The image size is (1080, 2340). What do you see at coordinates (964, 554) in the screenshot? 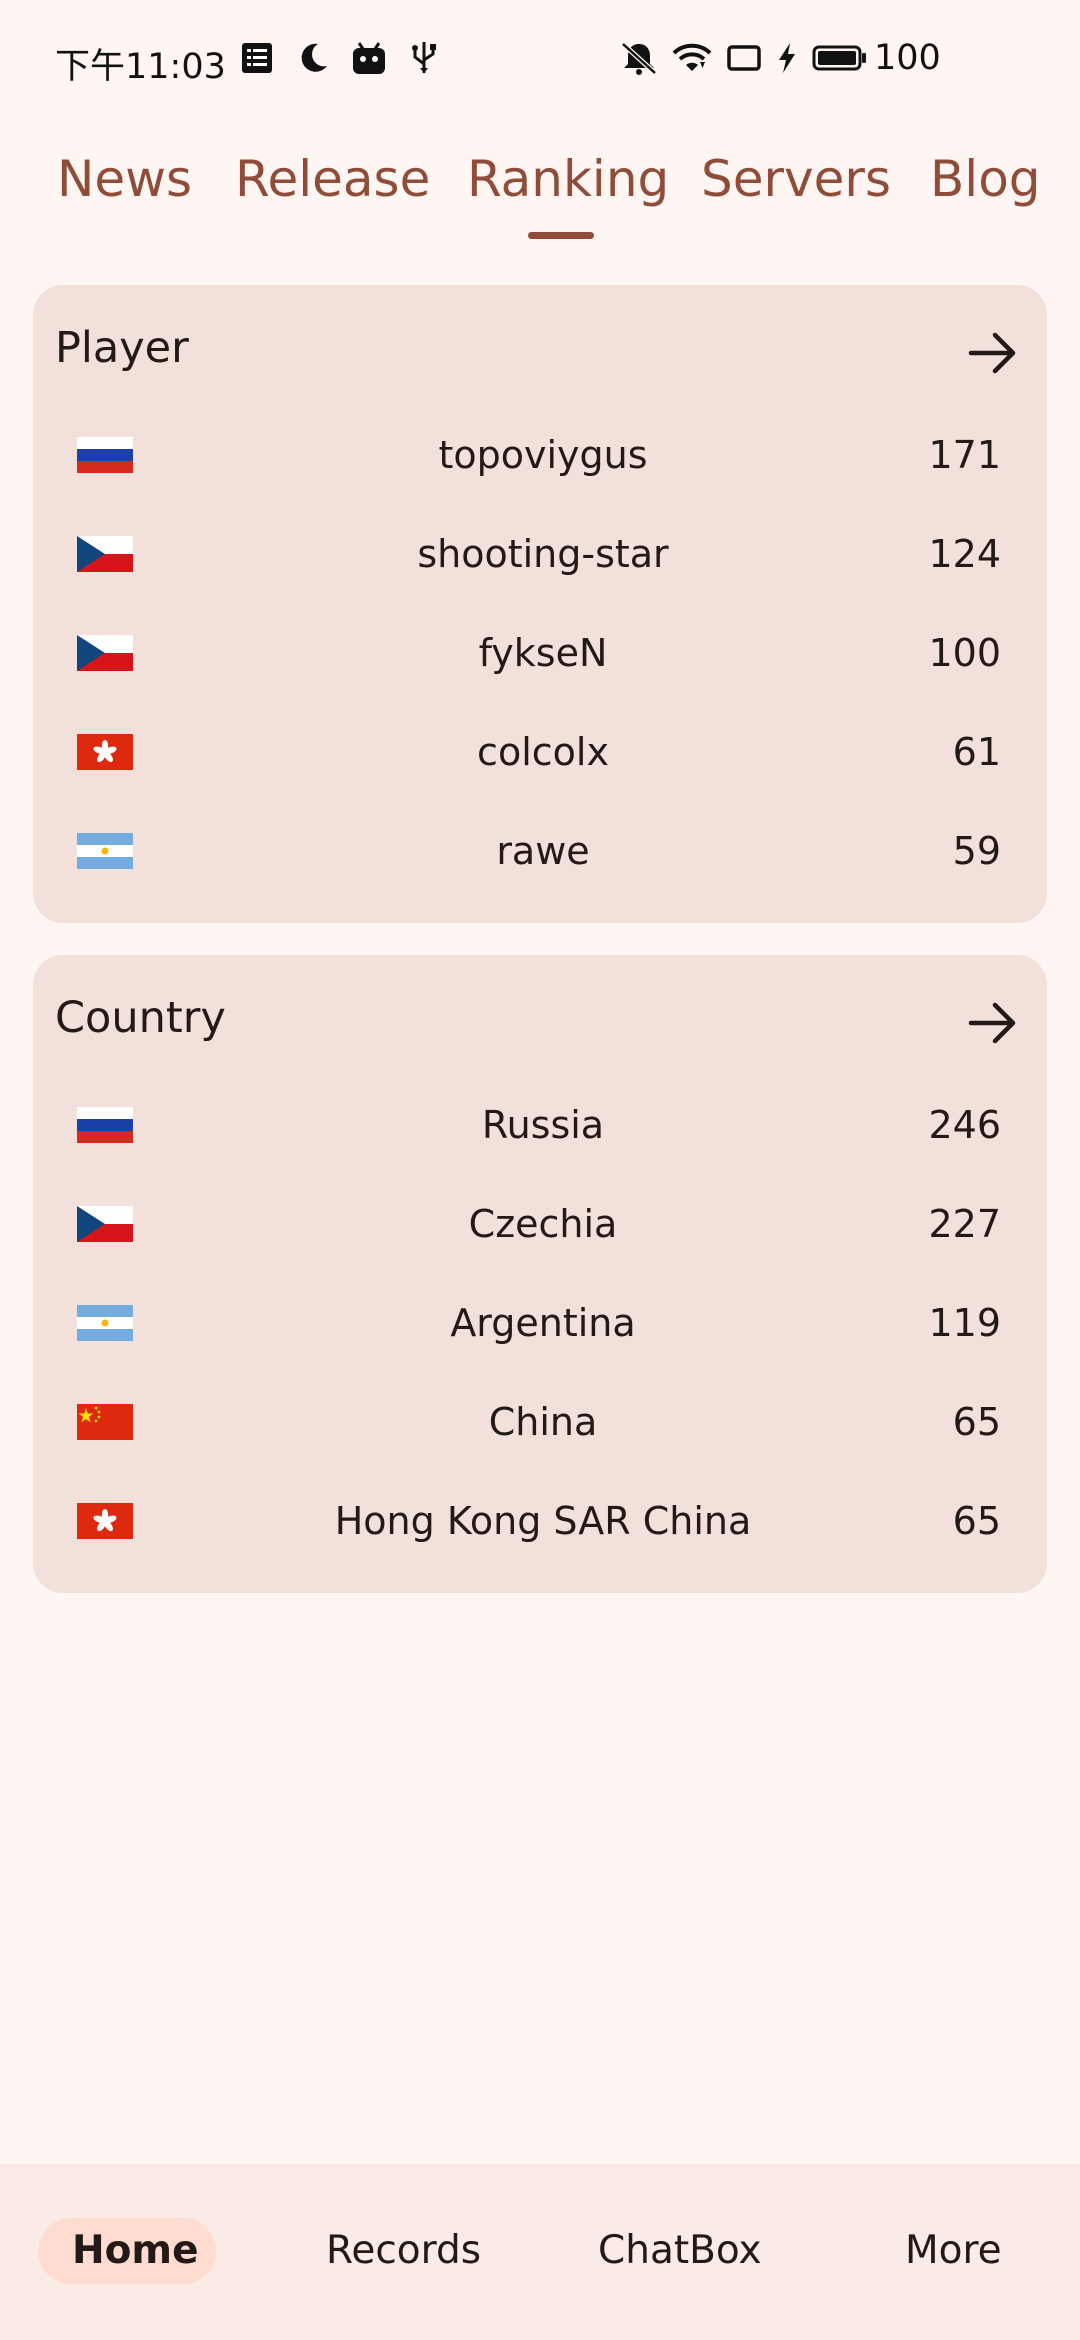
I see `player-score: 124` at bounding box center [964, 554].